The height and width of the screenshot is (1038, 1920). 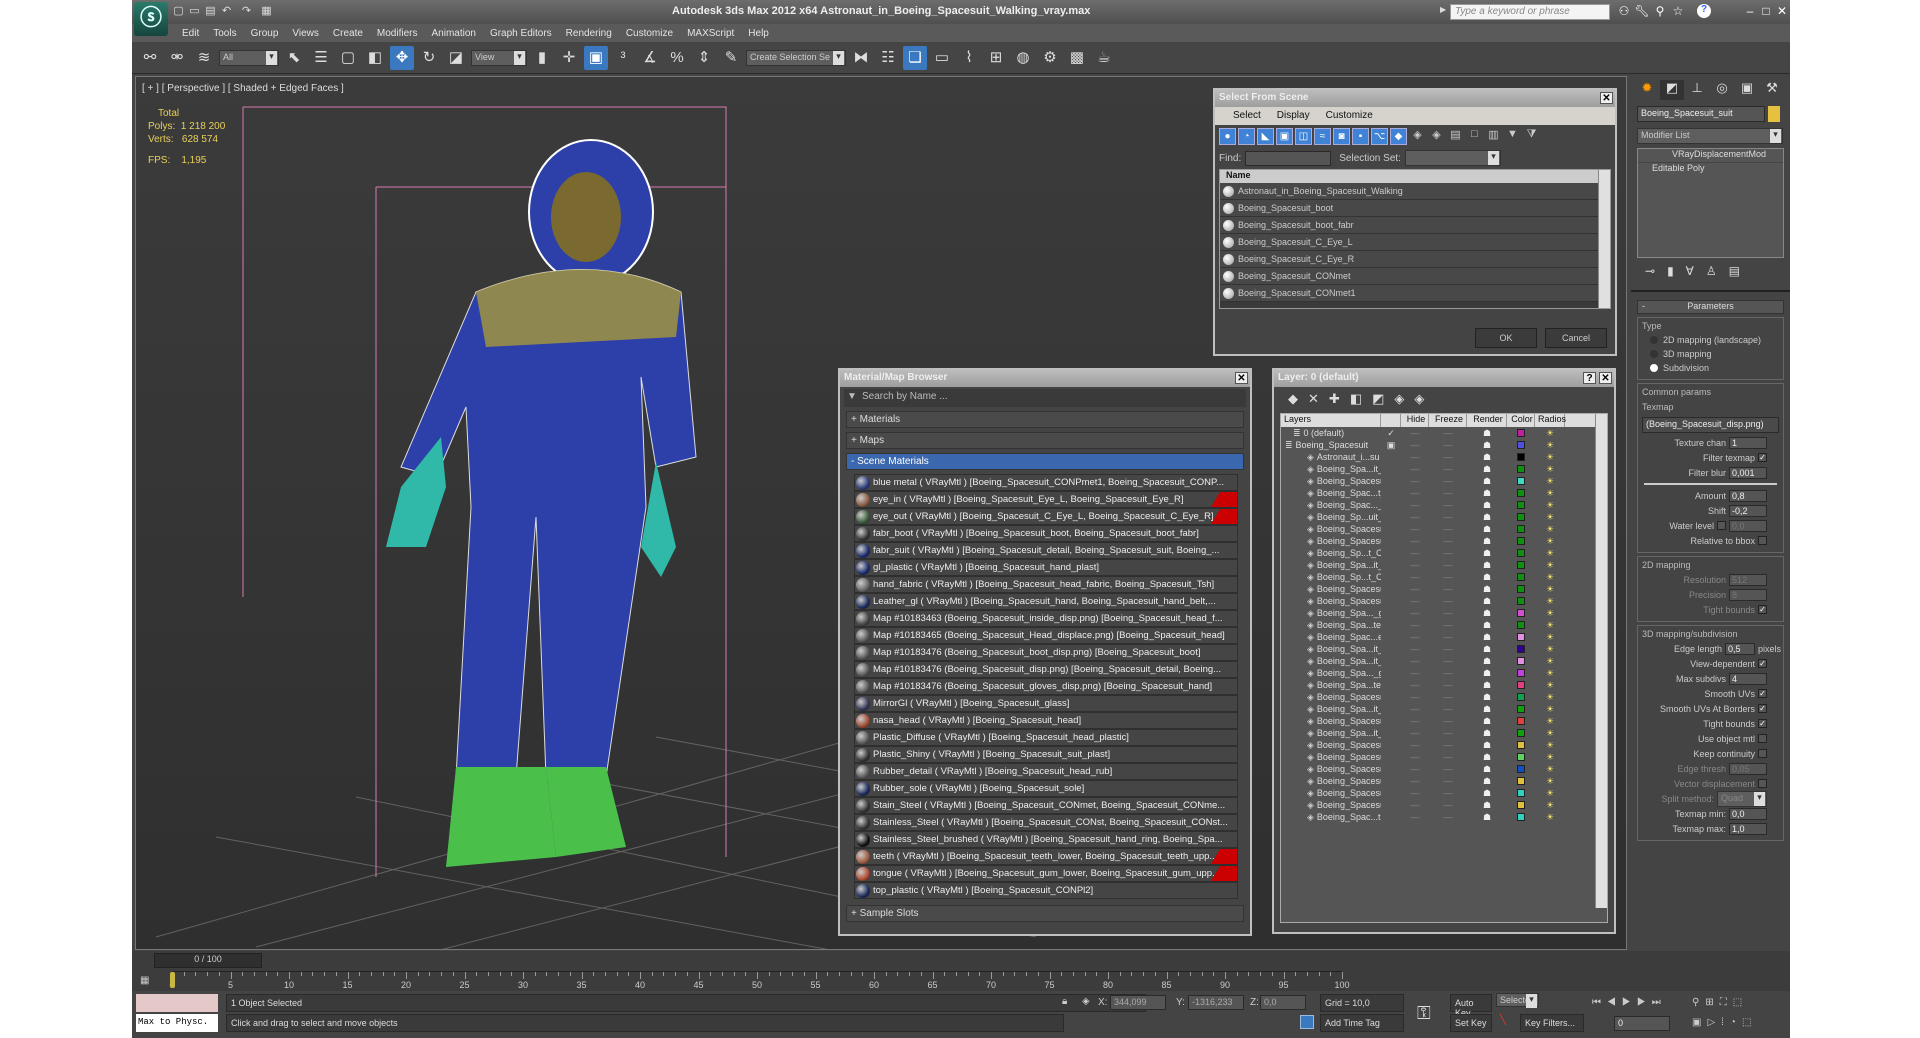 What do you see at coordinates (177, 58) in the screenshot?
I see `unlink-icon: ⚮` at bounding box center [177, 58].